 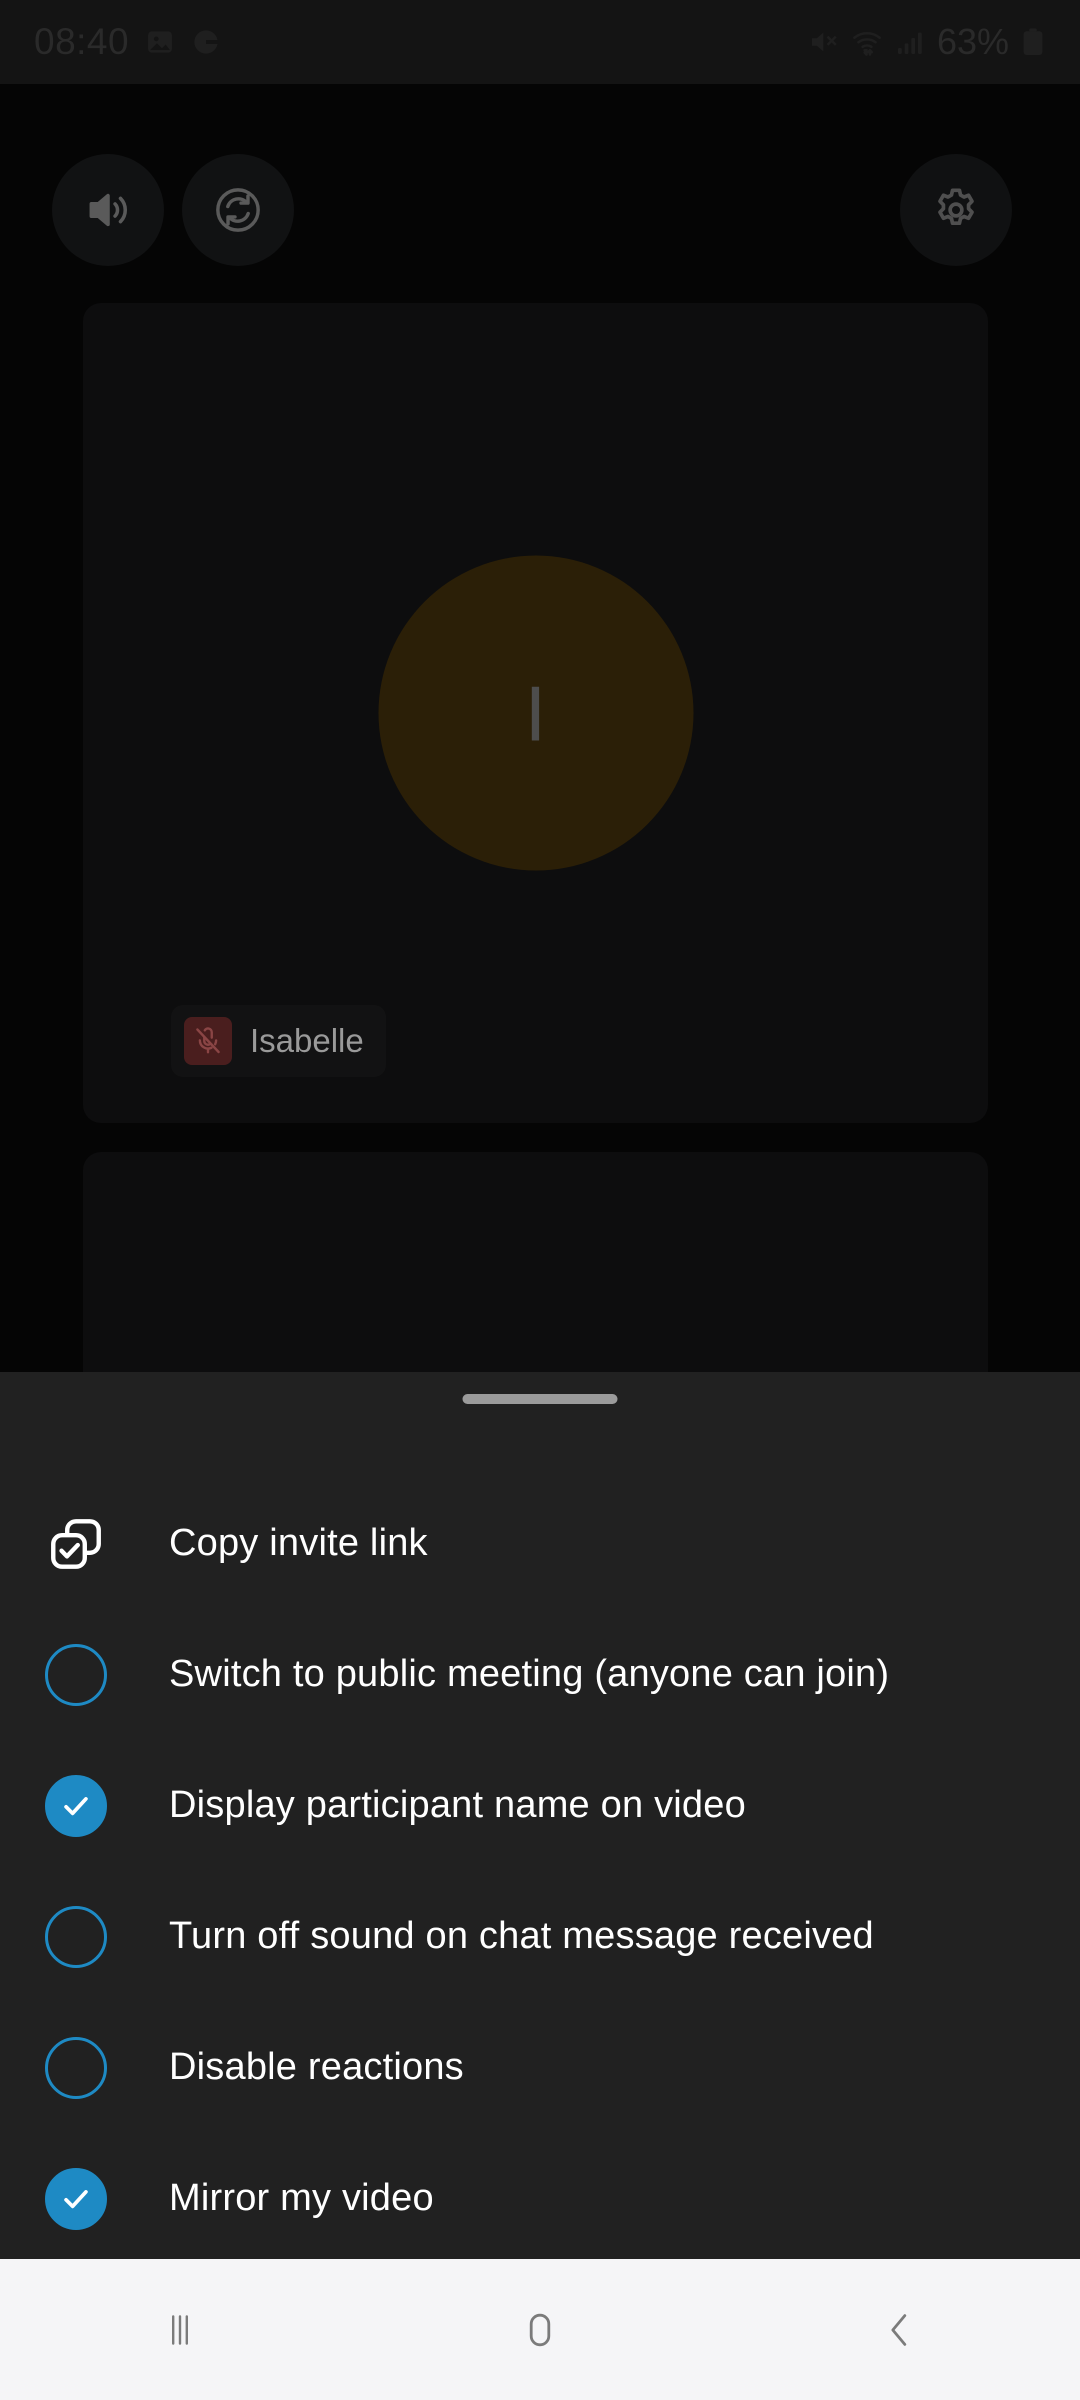 What do you see at coordinates (298, 1543) in the screenshot?
I see `menu-item-label: Copy invite link` at bounding box center [298, 1543].